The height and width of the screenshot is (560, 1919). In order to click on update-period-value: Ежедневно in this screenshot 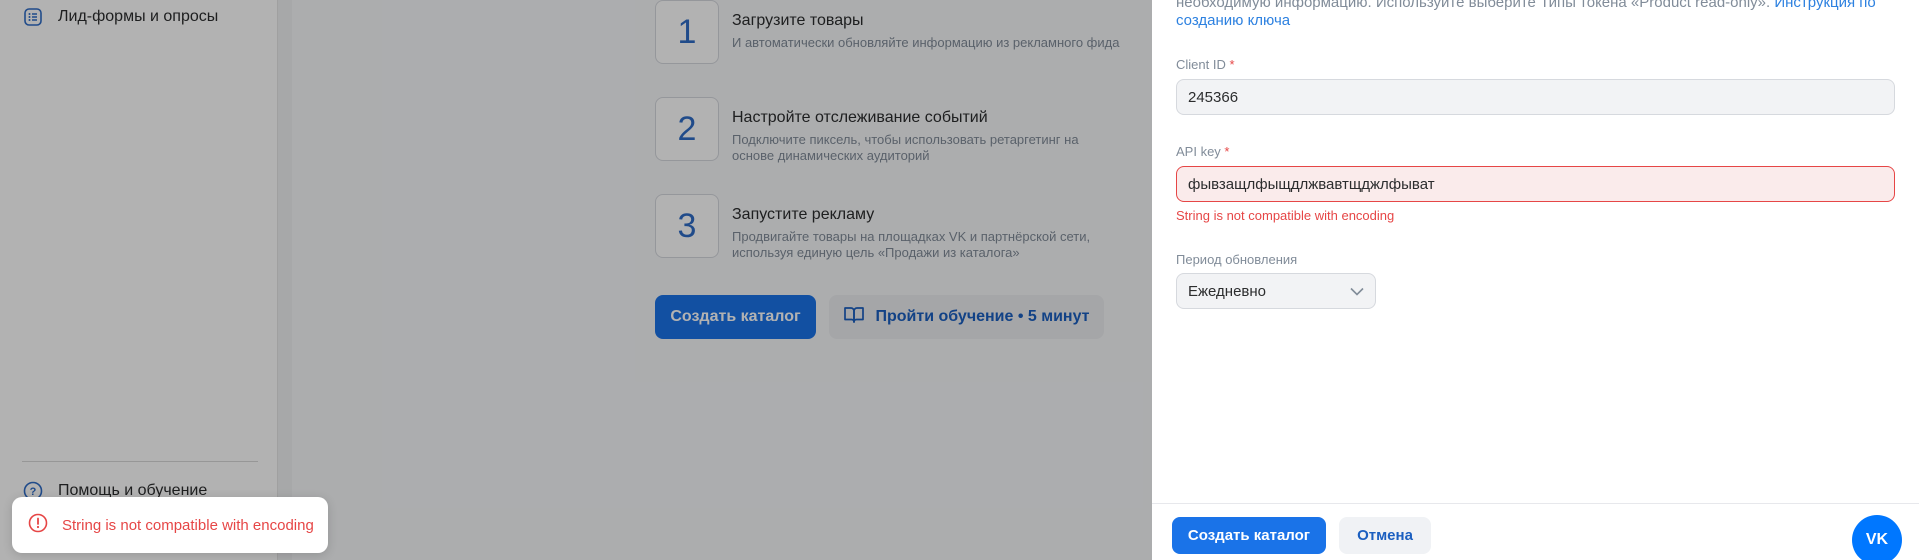, I will do `click(1227, 291)`.